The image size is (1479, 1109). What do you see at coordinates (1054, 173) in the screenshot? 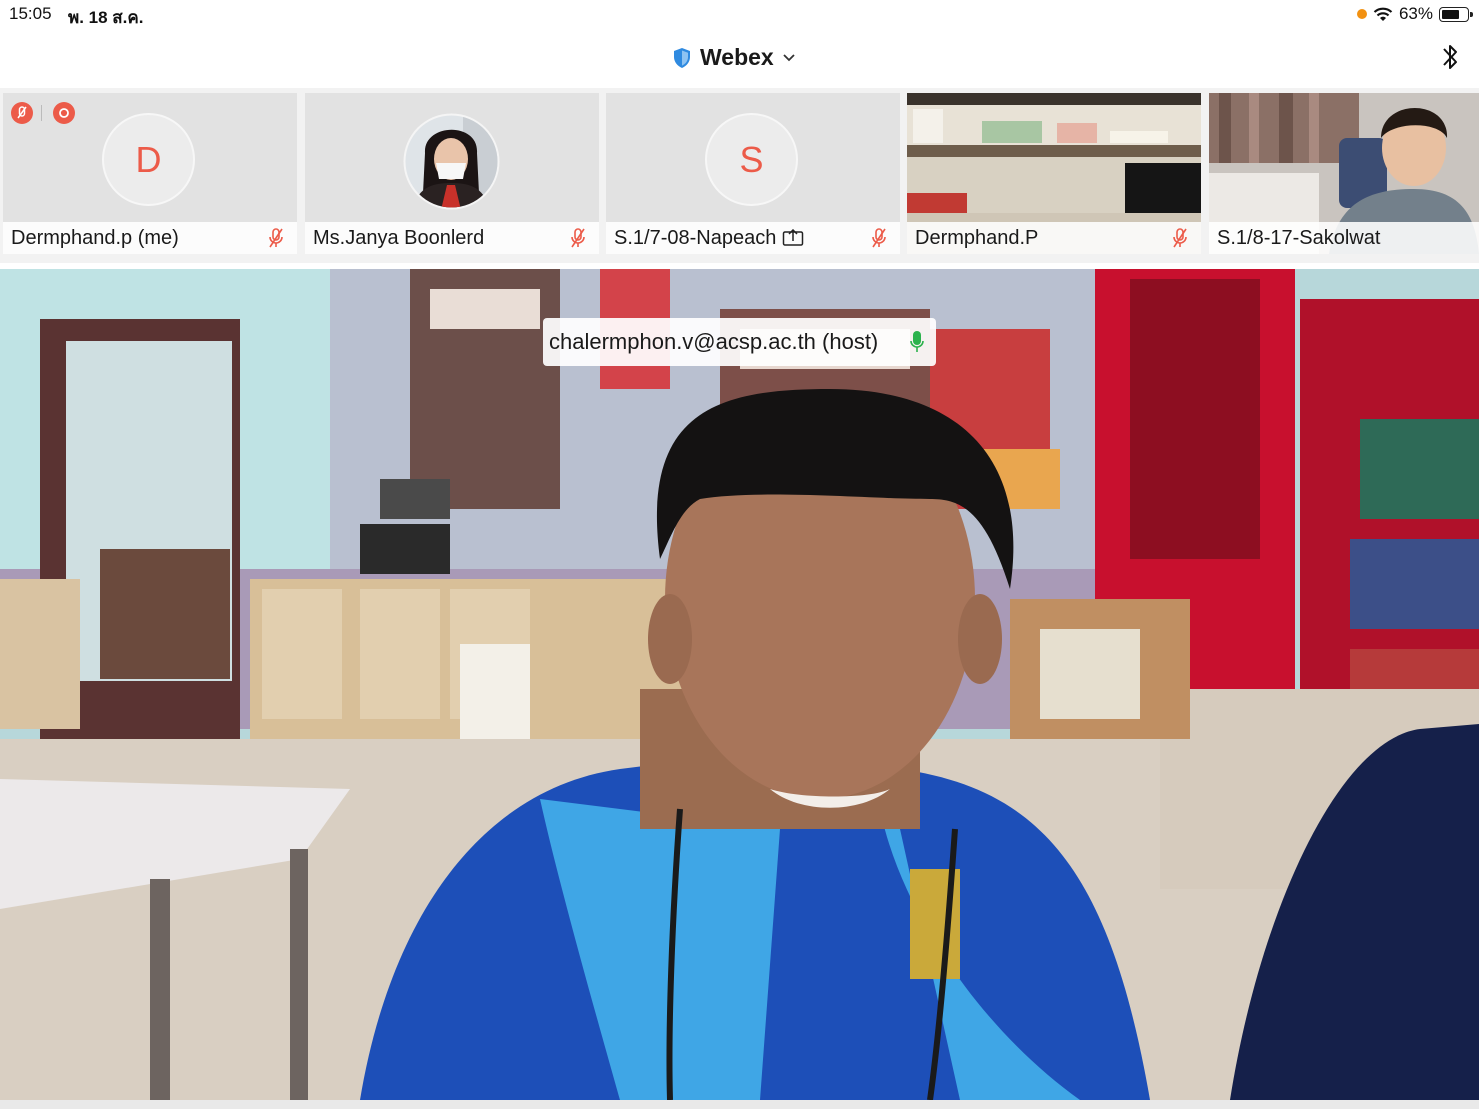
I see `participant-tile: Dermphand.P` at bounding box center [1054, 173].